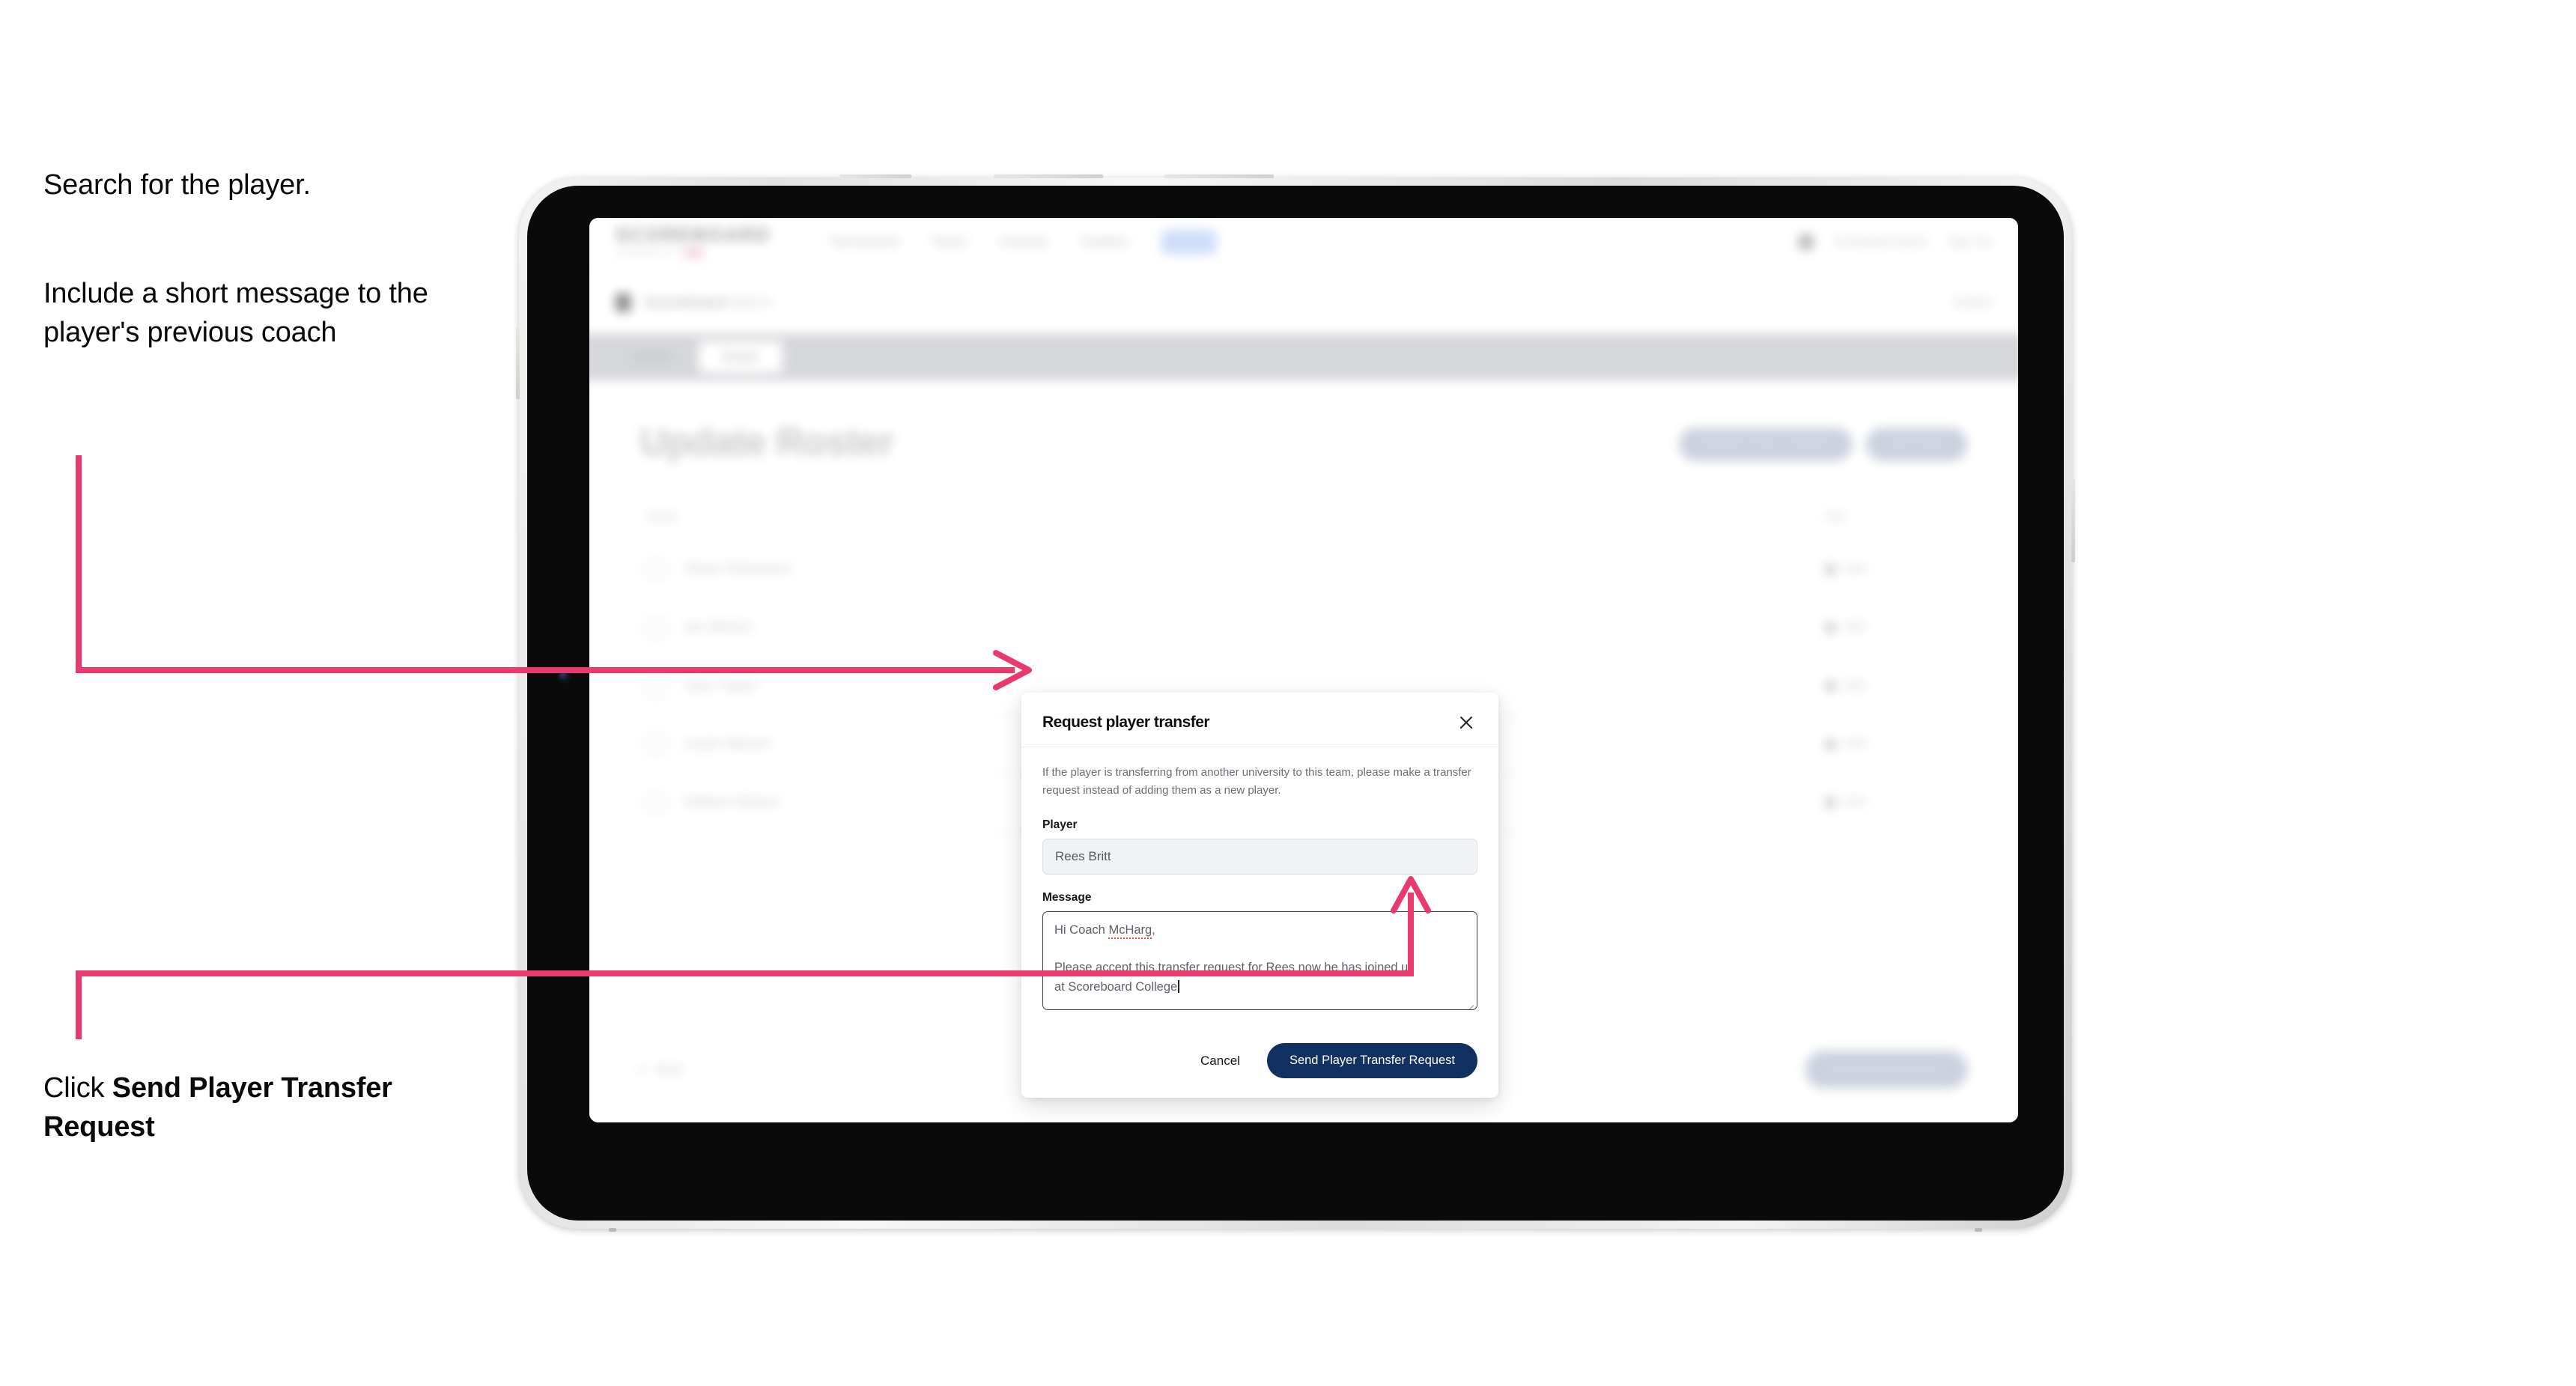  I want to click on message-line-1: Hi Coach McHarg,, so click(1259, 930).